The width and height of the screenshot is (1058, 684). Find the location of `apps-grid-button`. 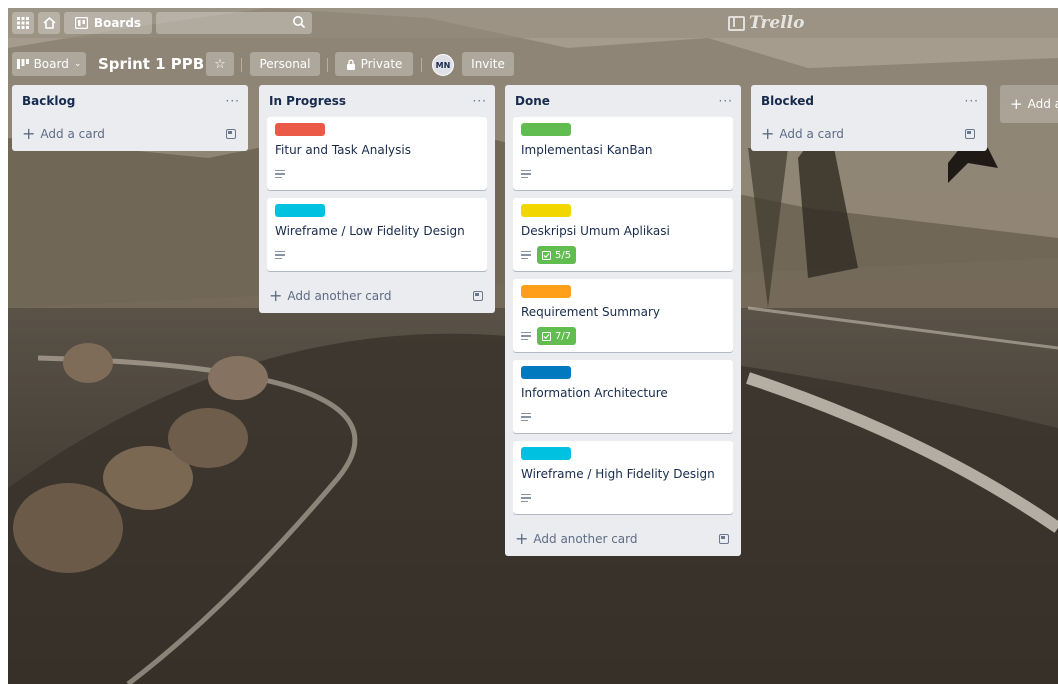

apps-grid-button is located at coordinates (23, 23).